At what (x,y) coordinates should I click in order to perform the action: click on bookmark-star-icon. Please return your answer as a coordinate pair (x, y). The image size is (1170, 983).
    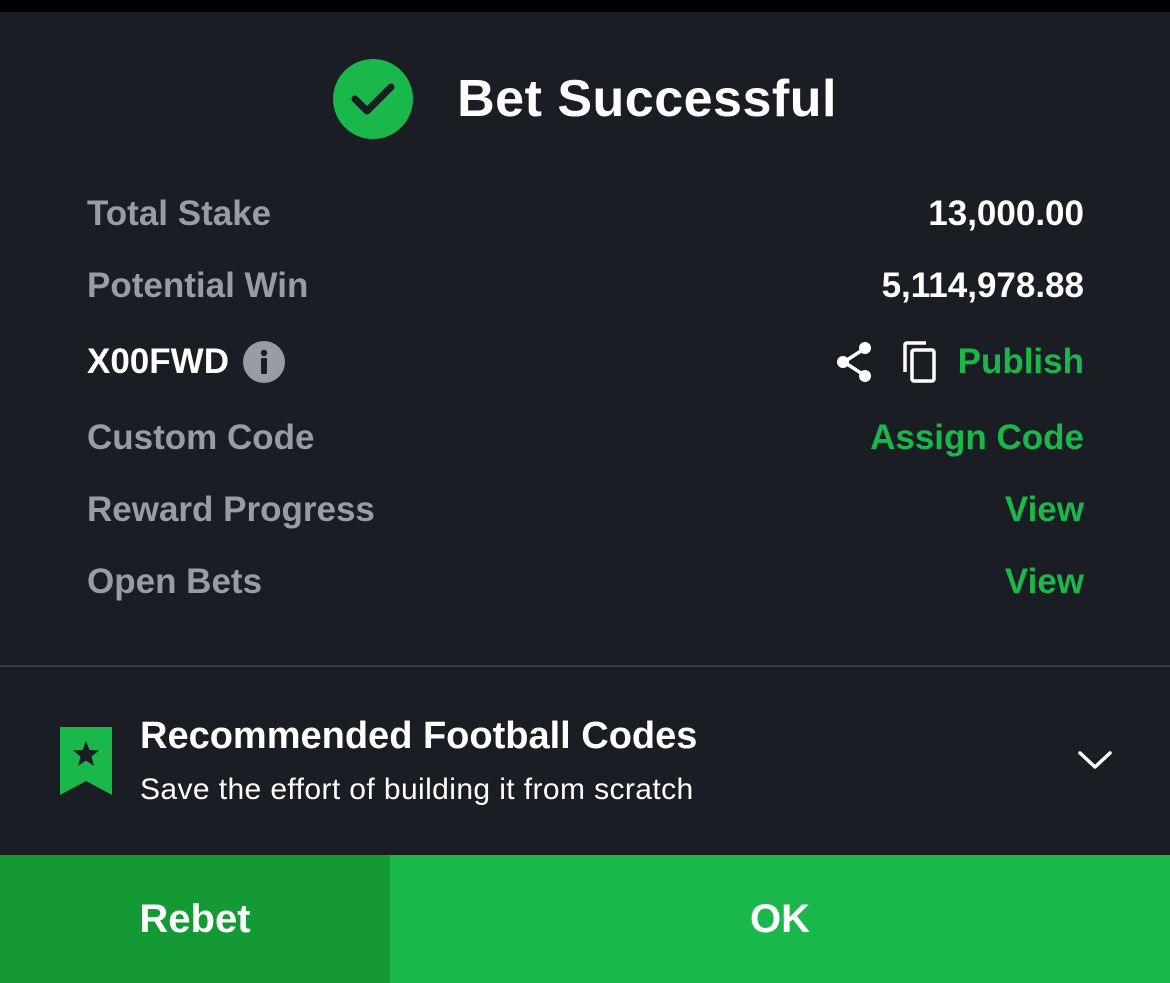
    Looking at the image, I should click on (86, 761).